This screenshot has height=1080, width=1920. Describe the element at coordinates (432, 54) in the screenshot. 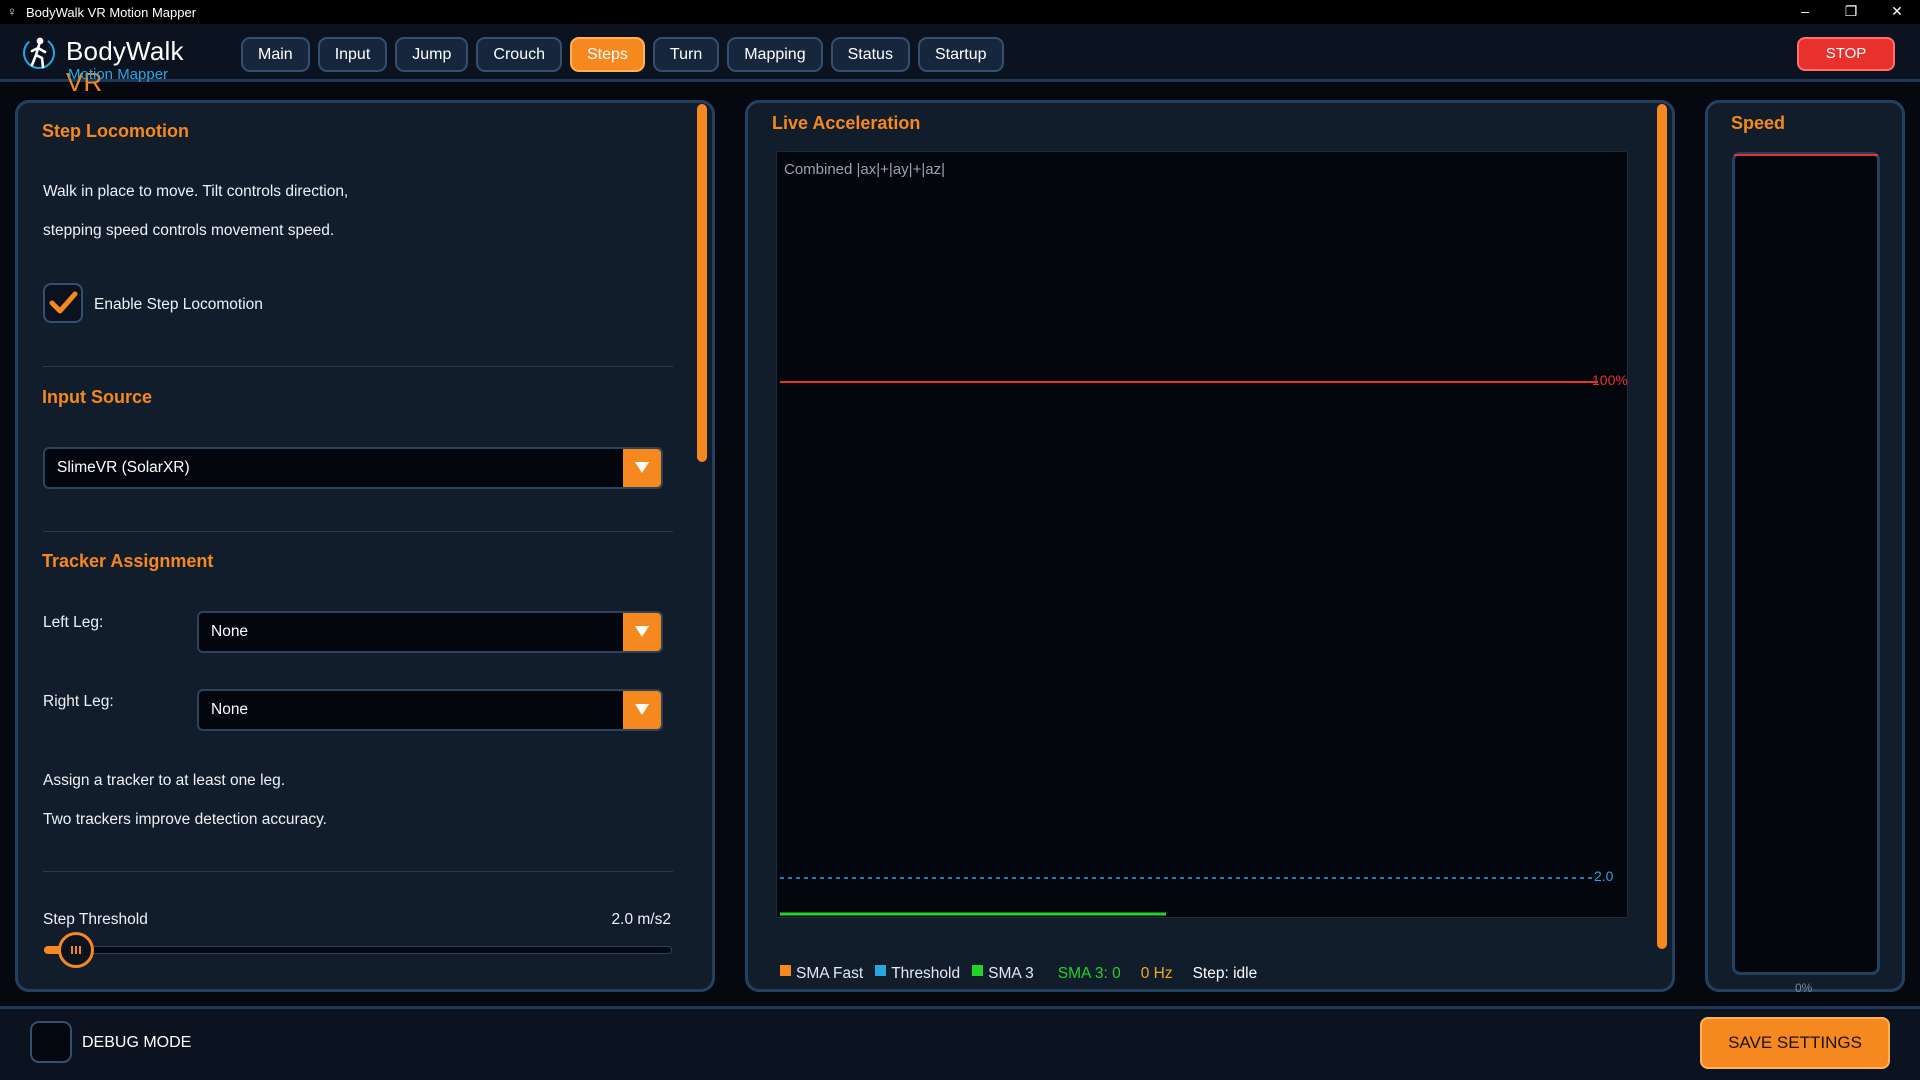

I see `tab-jump: Jump` at that location.